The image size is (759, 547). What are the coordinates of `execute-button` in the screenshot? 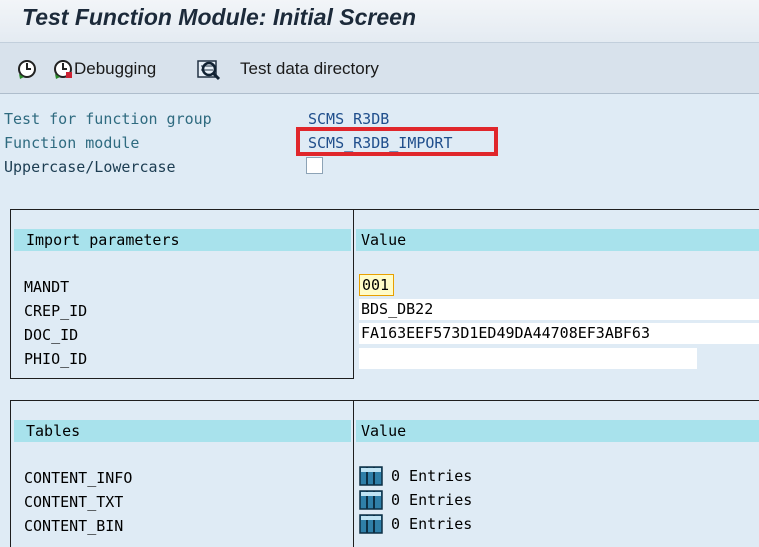 It's located at (27, 69).